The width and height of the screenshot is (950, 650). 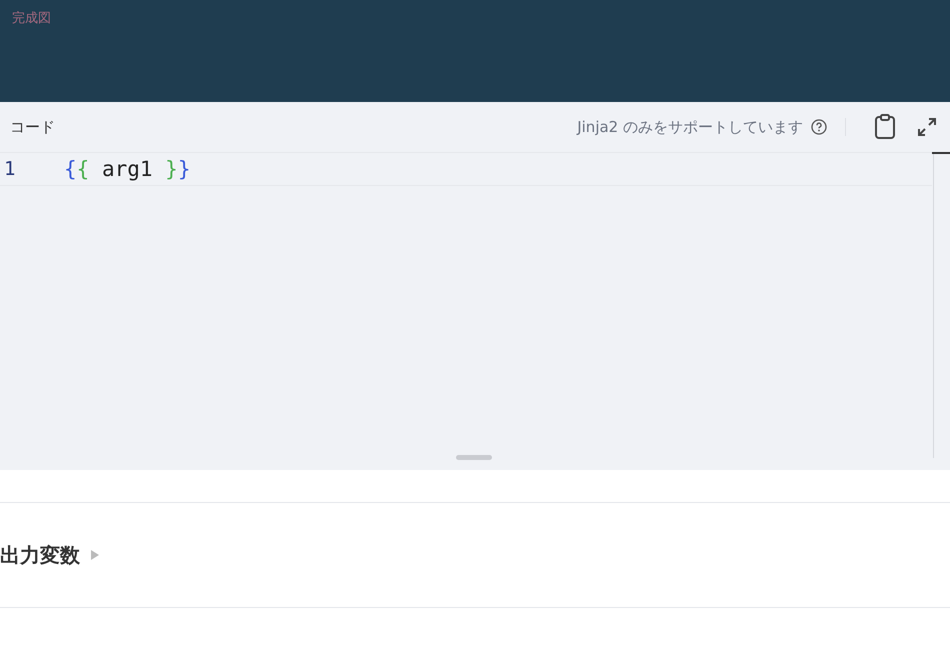 What do you see at coordinates (885, 127) in the screenshot?
I see `clipboard-icon` at bounding box center [885, 127].